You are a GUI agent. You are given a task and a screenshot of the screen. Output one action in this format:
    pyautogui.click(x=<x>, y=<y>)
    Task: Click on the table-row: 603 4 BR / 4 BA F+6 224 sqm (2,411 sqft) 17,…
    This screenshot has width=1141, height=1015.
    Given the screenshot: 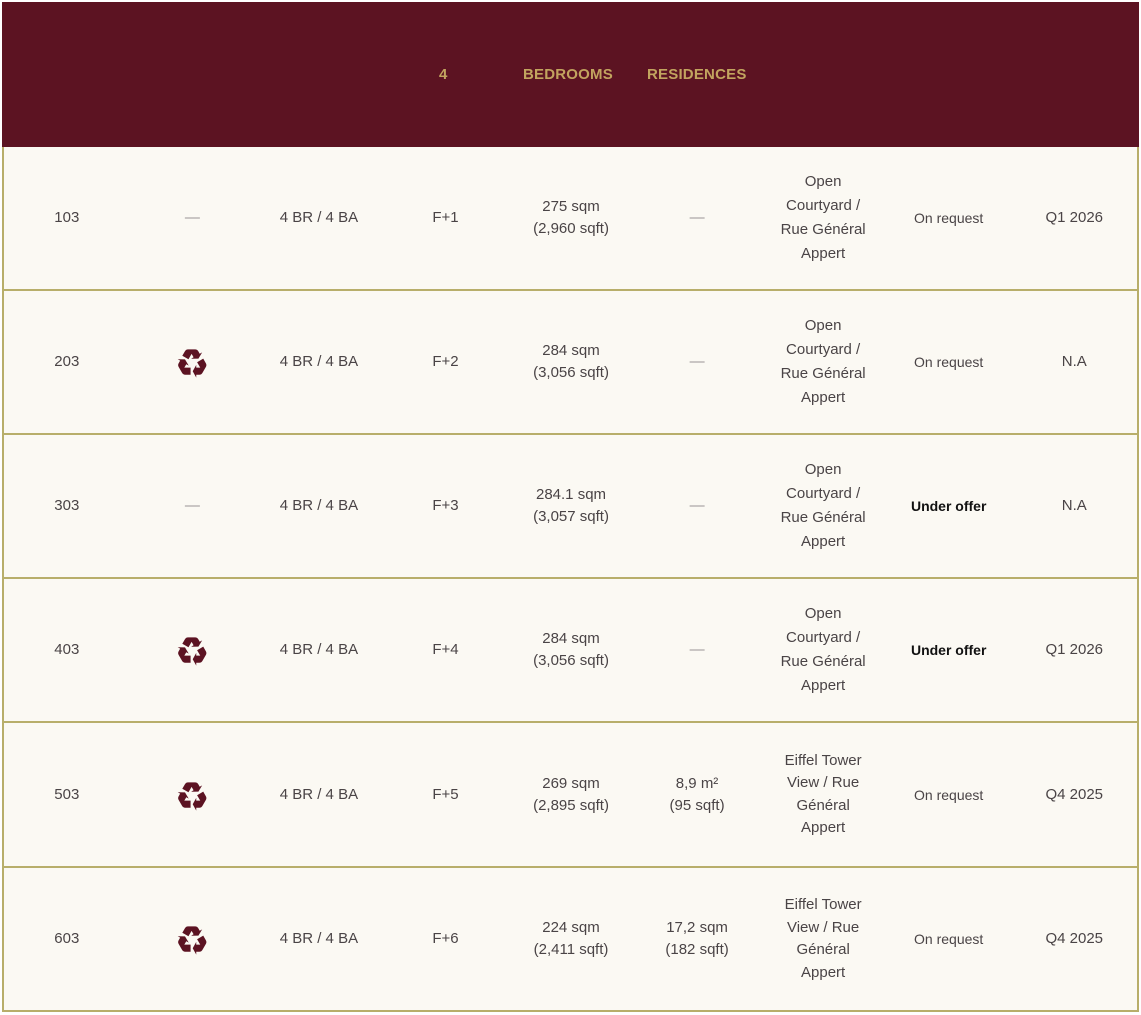 What is the action you would take?
    pyautogui.click(x=570, y=938)
    